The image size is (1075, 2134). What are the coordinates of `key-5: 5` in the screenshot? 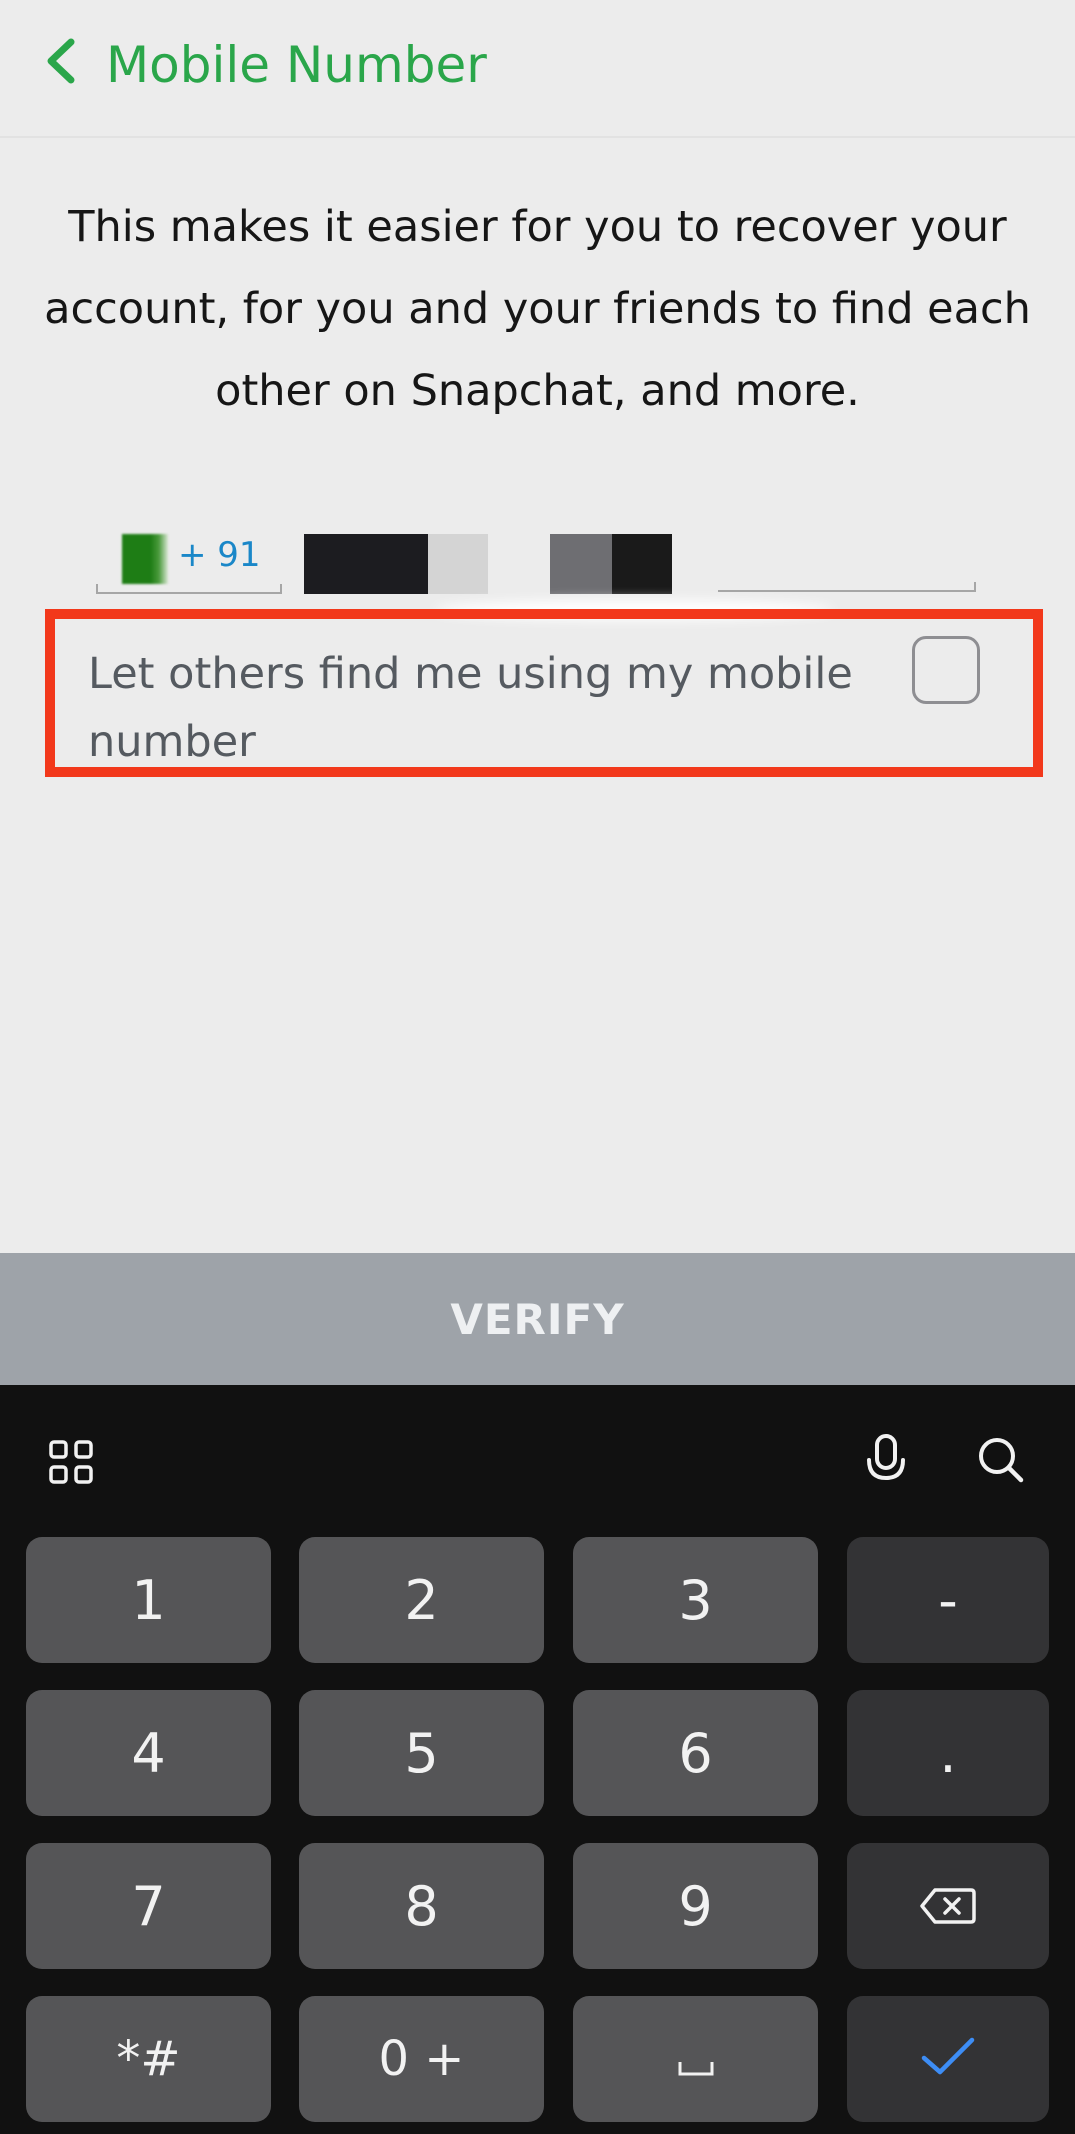 It's located at (421, 1753).